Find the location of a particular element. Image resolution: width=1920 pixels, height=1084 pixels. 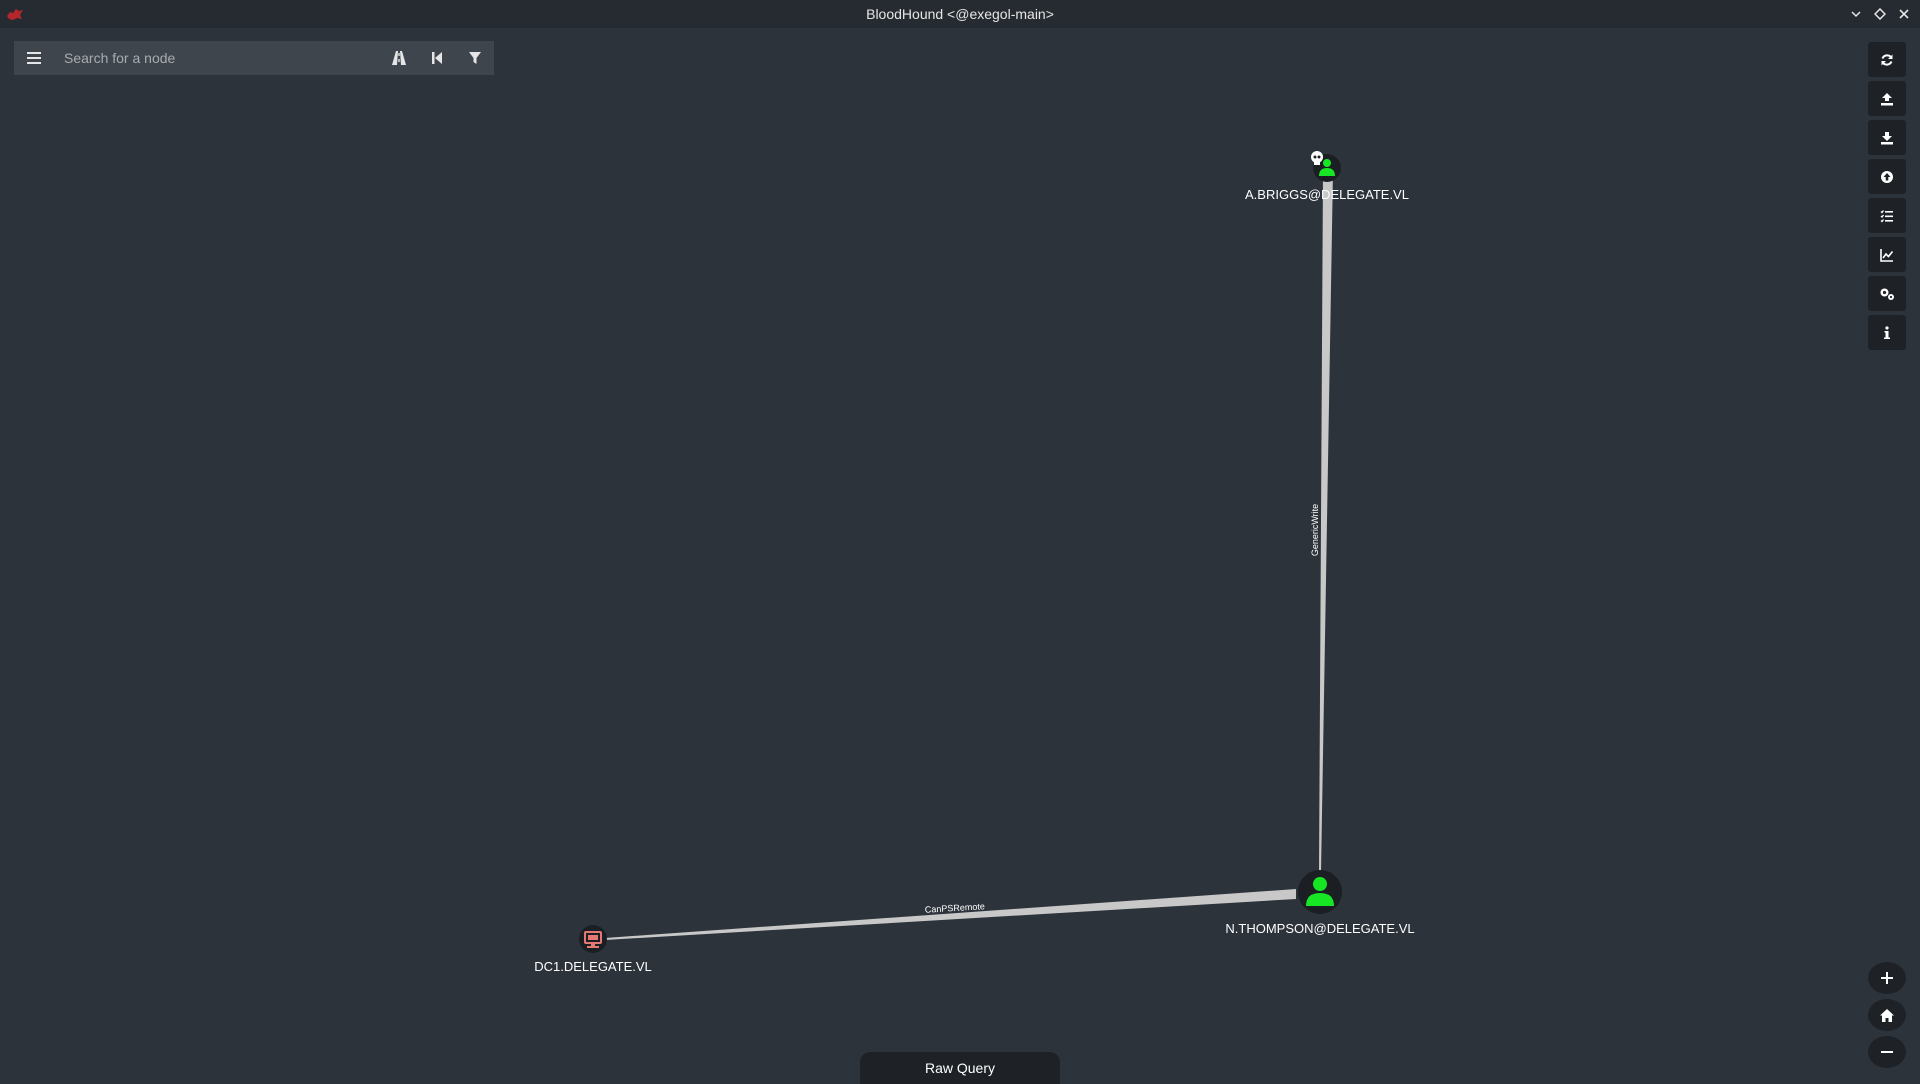

back-button is located at coordinates (437, 58).